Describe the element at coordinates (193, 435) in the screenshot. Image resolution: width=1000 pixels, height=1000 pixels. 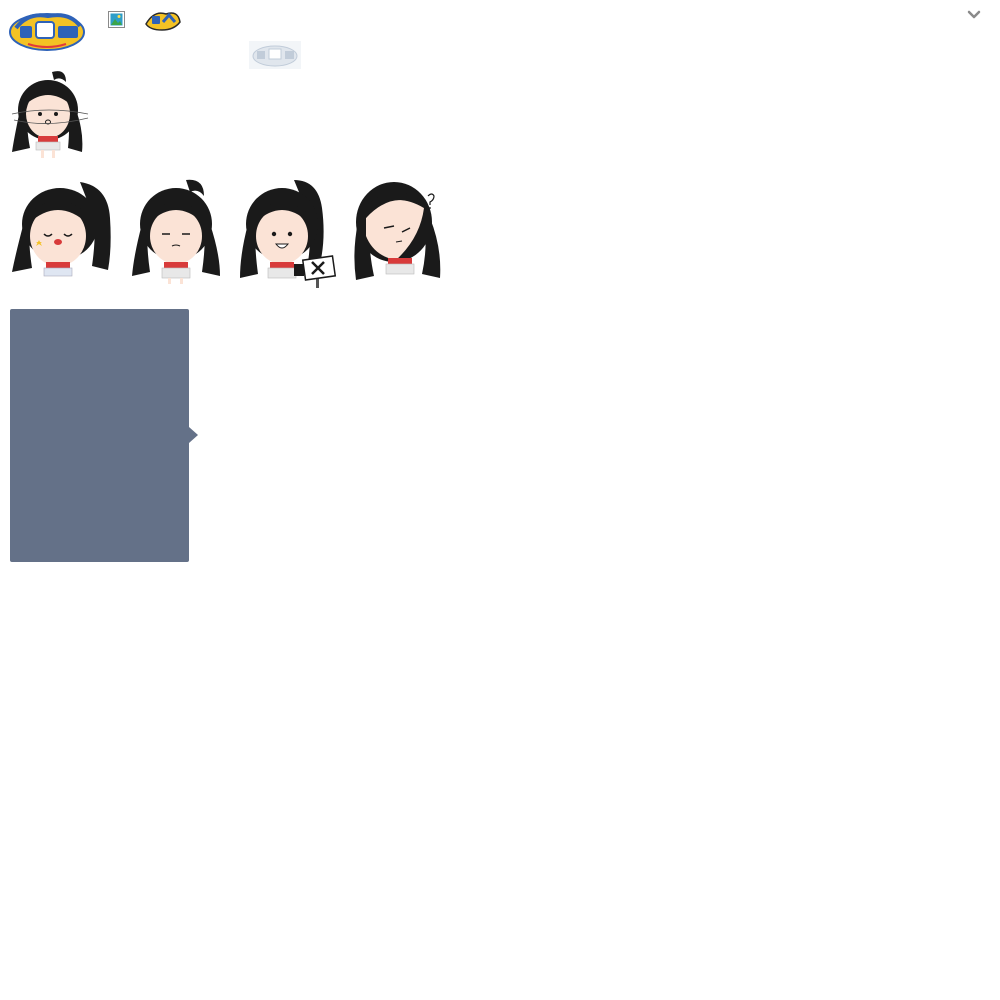
I see `panel-pointer-arrow-icon` at that location.